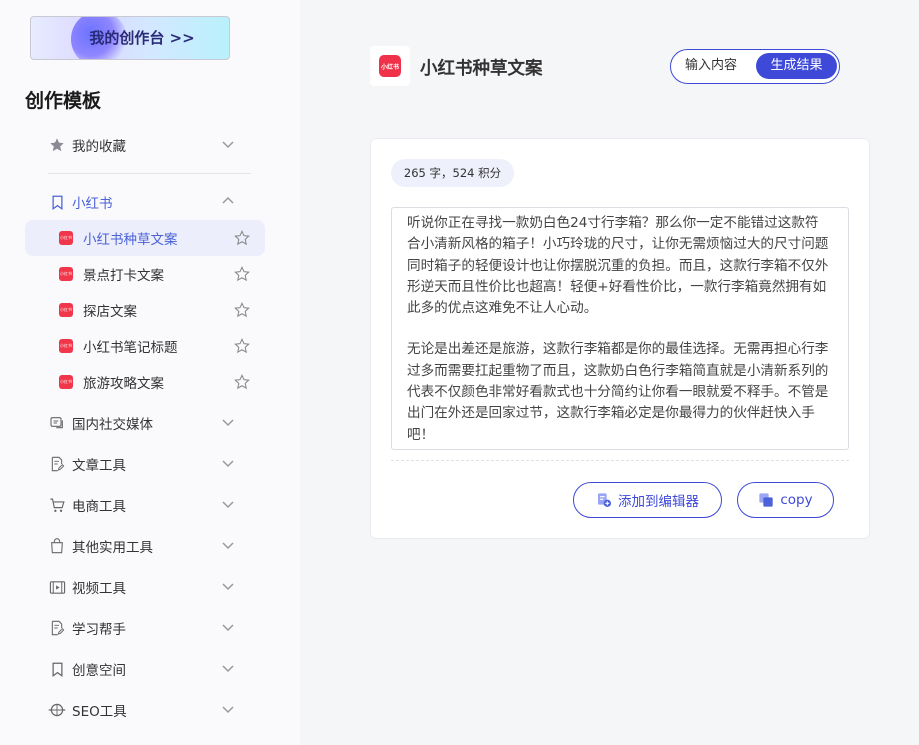  I want to click on sidebar-group-label: 视频工具, so click(99, 589).